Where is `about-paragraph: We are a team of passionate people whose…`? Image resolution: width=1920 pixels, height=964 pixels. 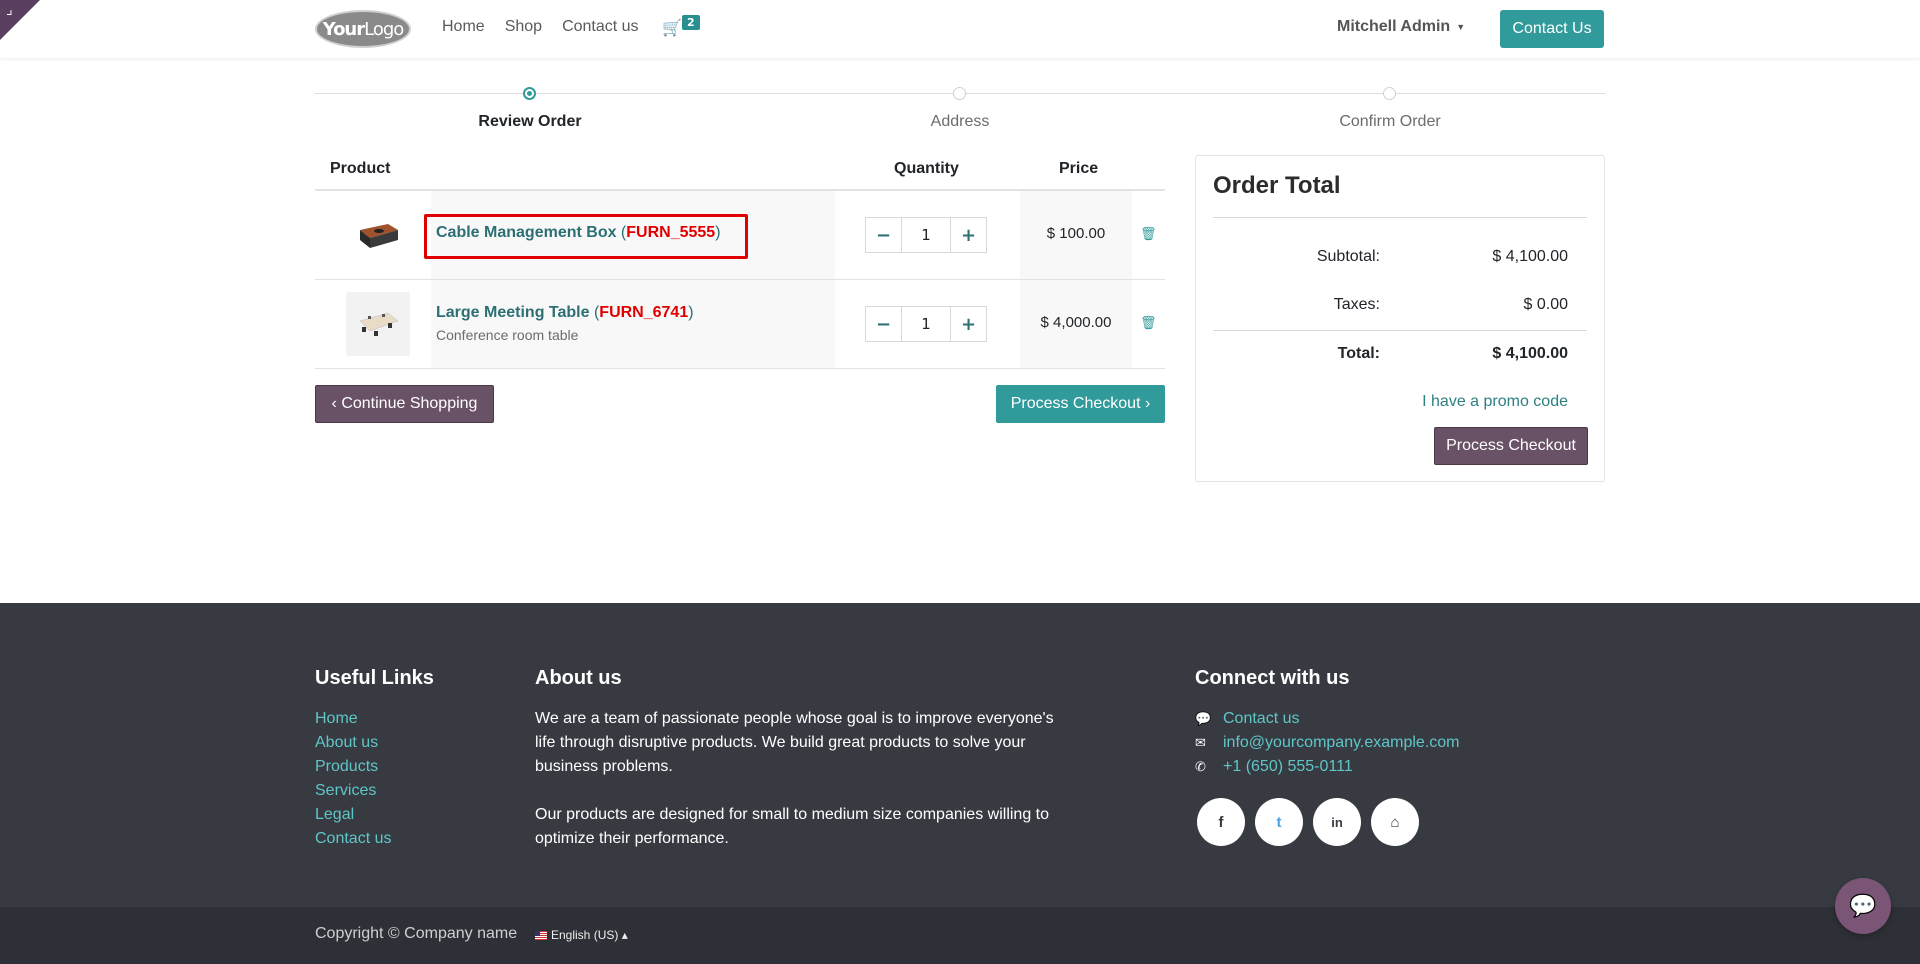
about-paragraph: We are a team of passionate people whose… is located at coordinates (794, 742).